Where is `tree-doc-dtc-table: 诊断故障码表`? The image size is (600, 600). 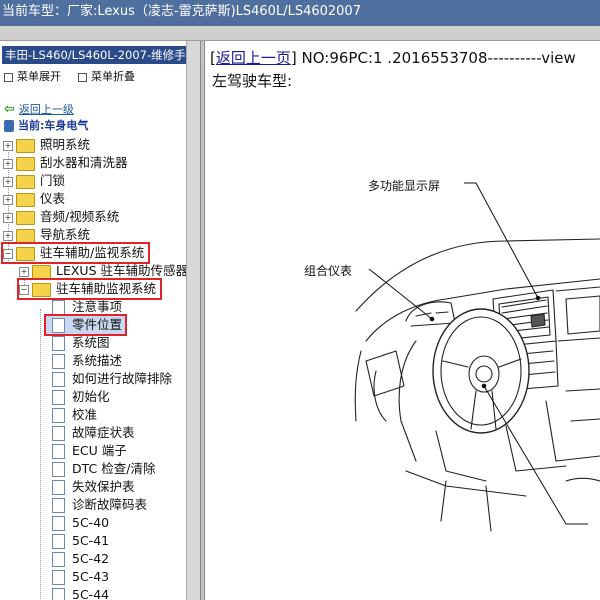
tree-doc-dtc-table: 诊断故障码表 is located at coordinates (99, 505).